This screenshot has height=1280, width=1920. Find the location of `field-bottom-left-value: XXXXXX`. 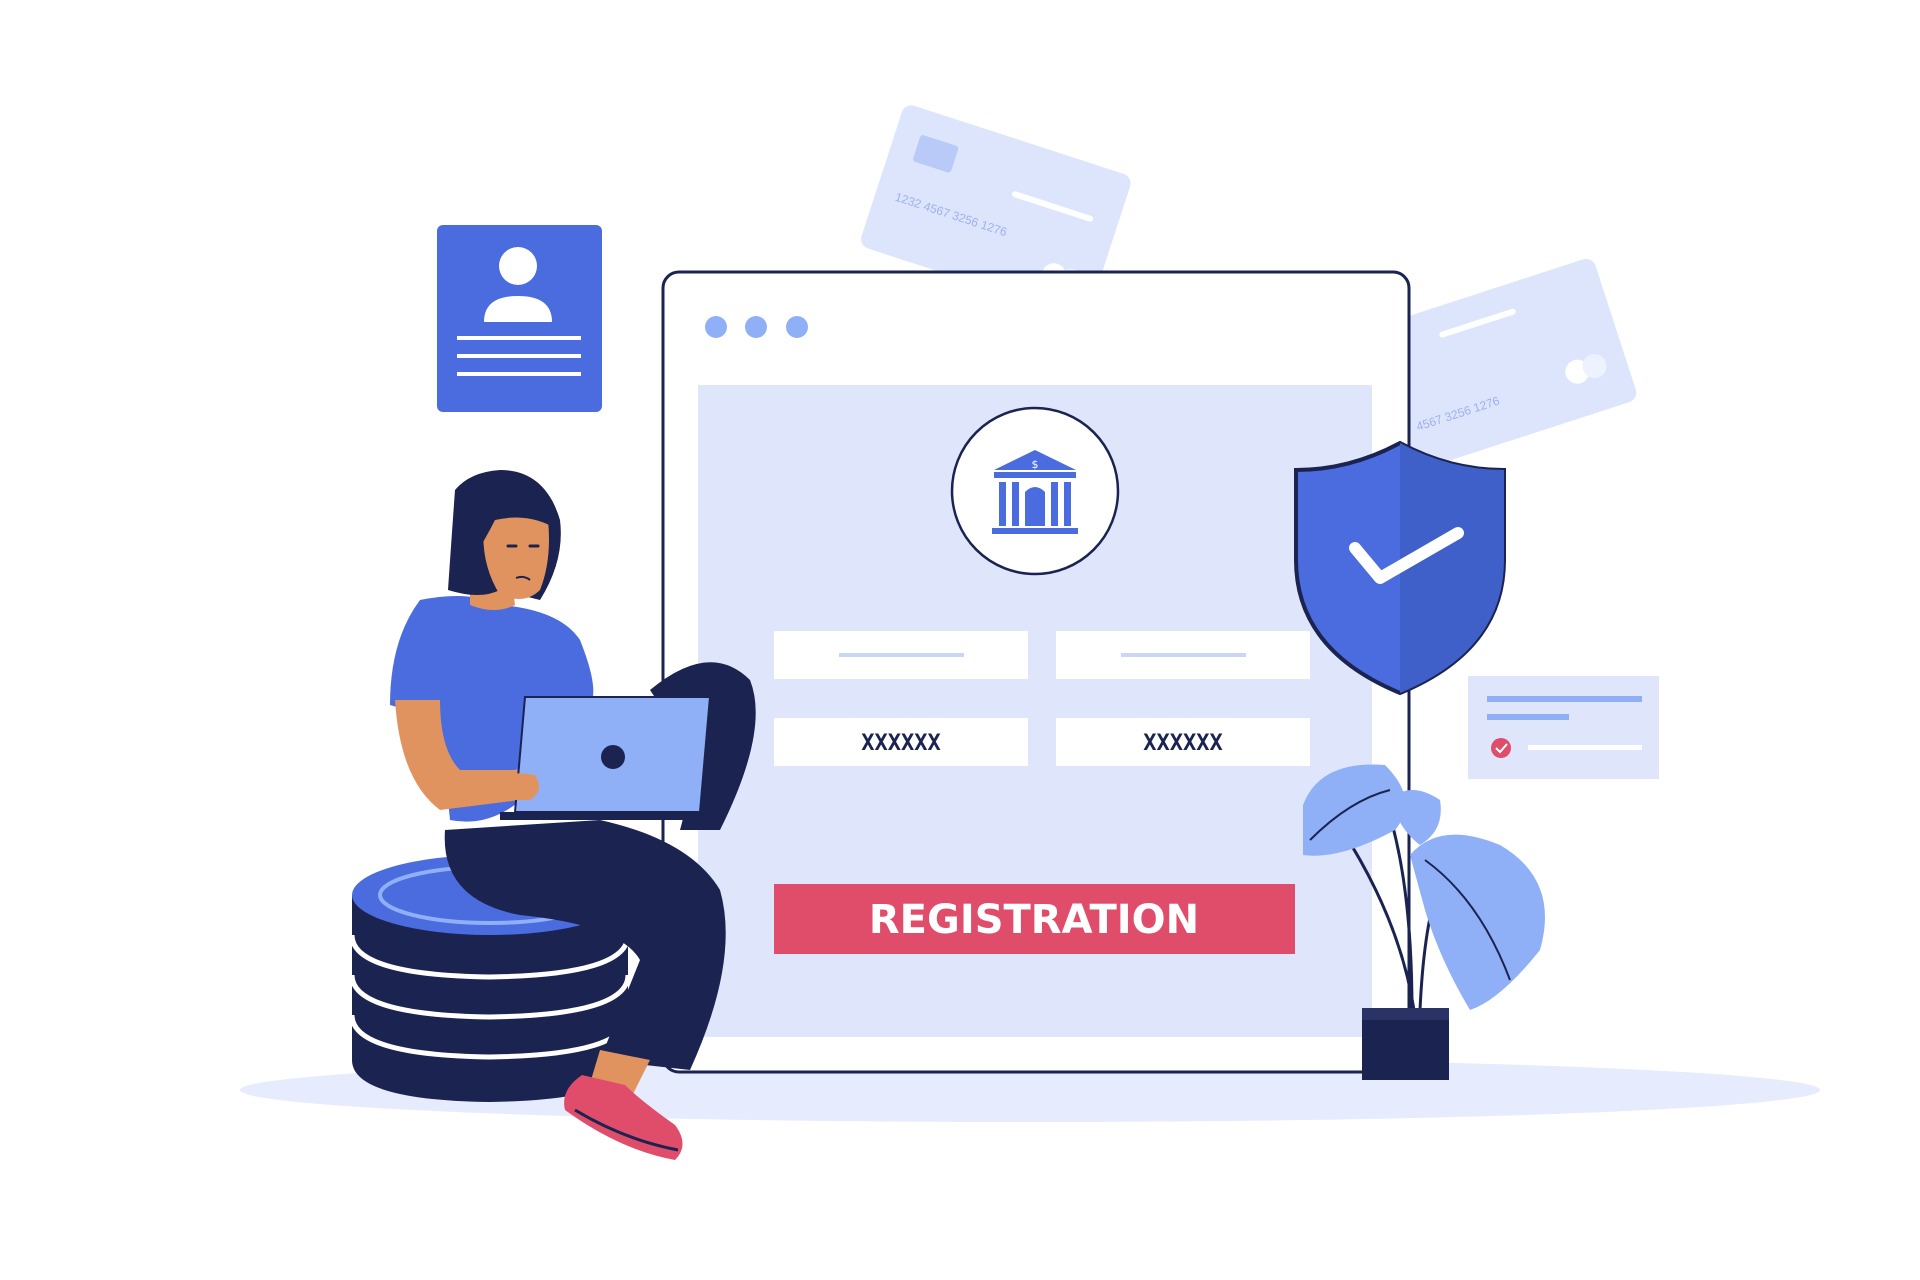

field-bottom-left-value: XXXXXX is located at coordinates (900, 743).